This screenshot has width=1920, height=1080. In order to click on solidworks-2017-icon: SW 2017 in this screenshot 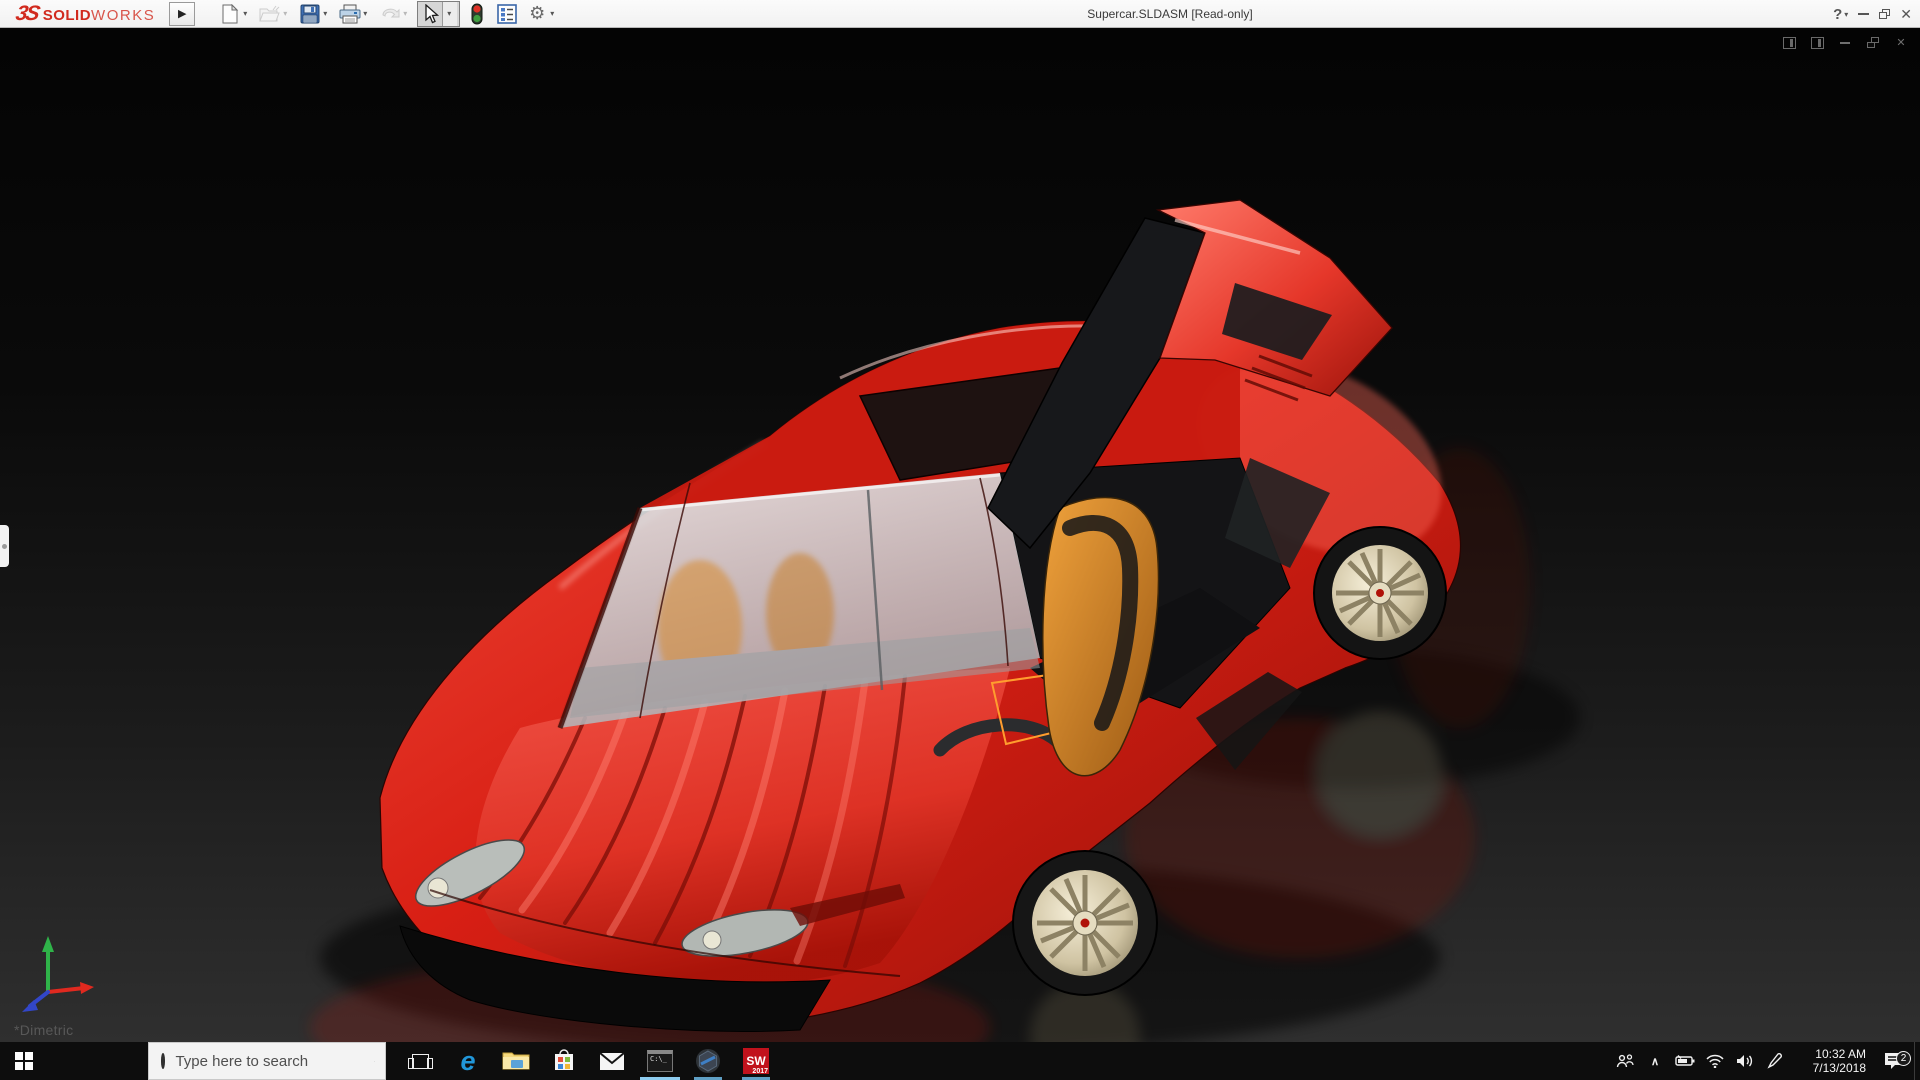, I will do `click(756, 1061)`.